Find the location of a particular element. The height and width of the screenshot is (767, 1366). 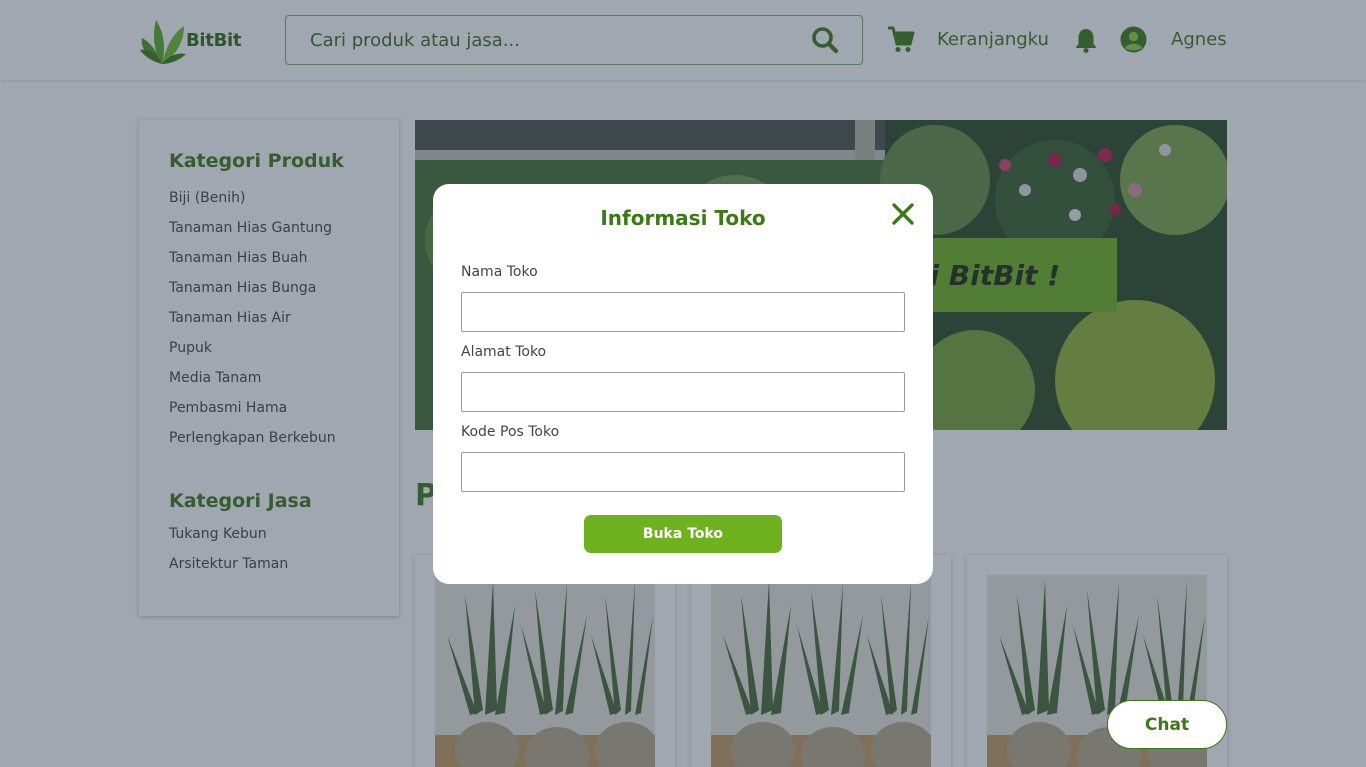

open-store-button: Buka Toko is located at coordinates (683, 534).